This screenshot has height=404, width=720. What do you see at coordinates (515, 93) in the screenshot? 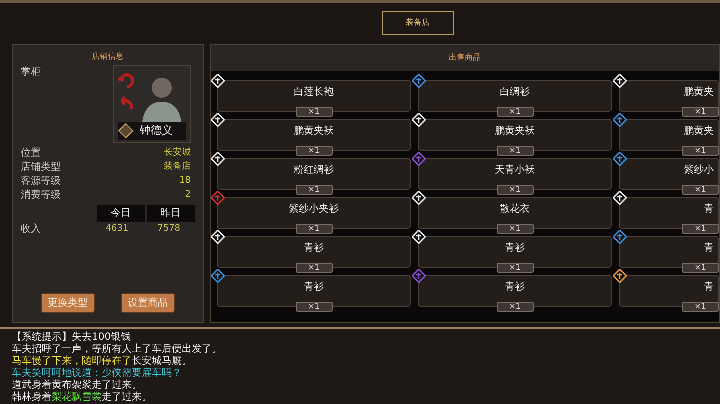
I see `goods-name: 白绸衫` at bounding box center [515, 93].